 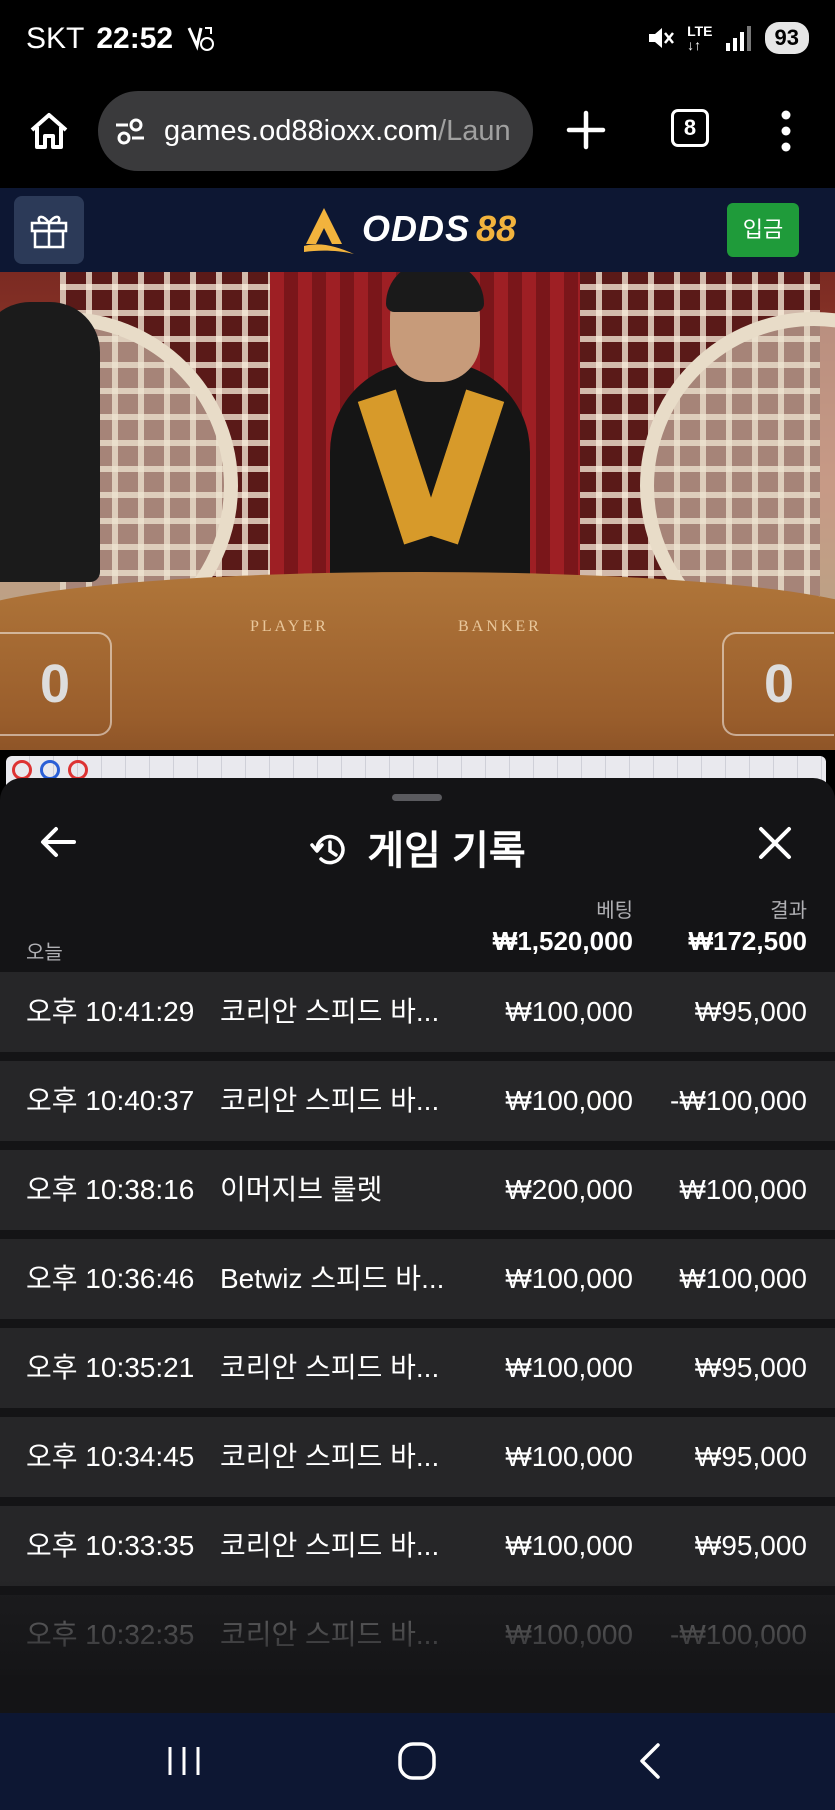 I want to click on deposit-button: 입금, so click(x=763, y=230).